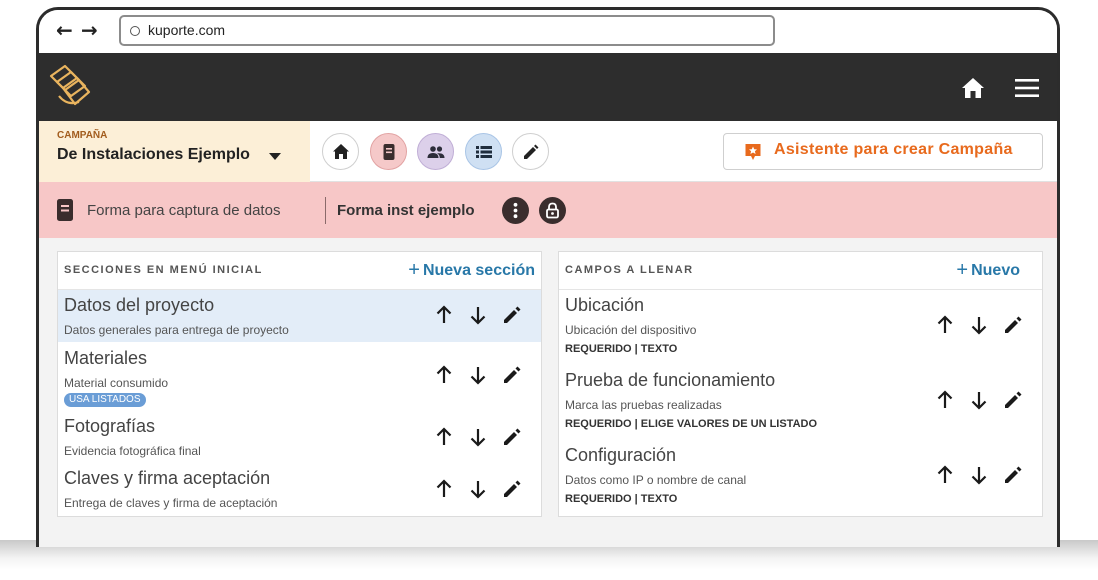  Describe the element at coordinates (139, 305) in the screenshot. I see `section-title: Datos del proyecto` at that location.